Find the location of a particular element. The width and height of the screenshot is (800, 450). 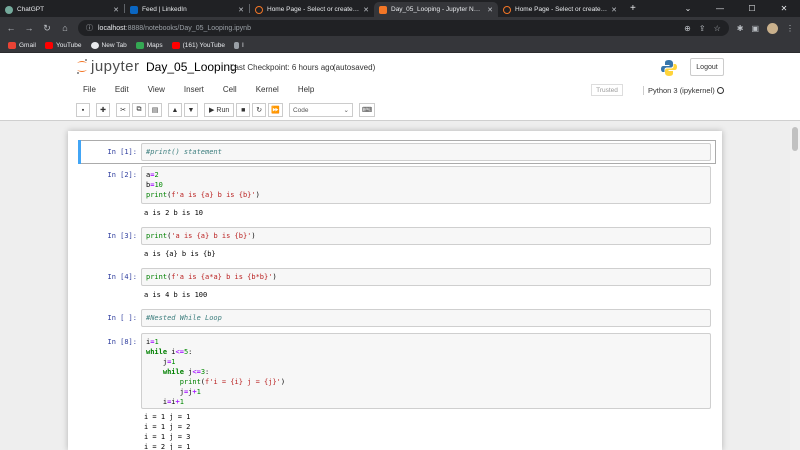

menu-help: Help is located at coordinates (308, 89).